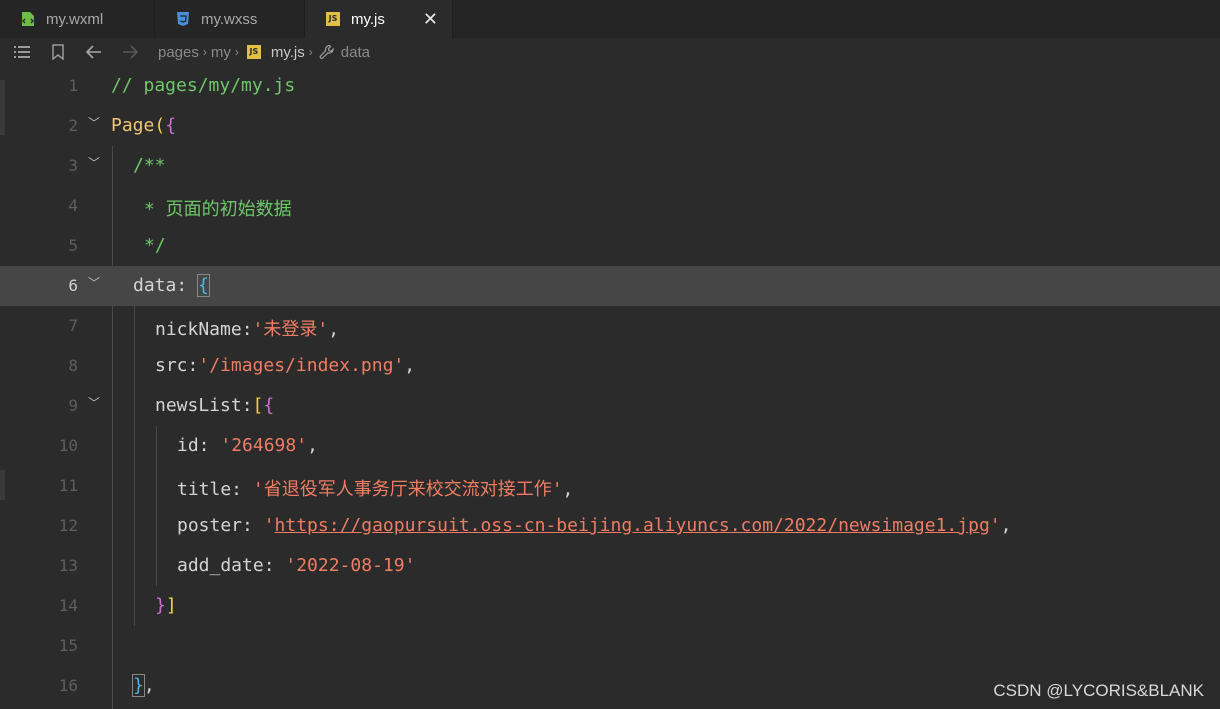 The image size is (1220, 709). Describe the element at coordinates (155, 245) in the screenshot. I see `code-text: */` at that location.